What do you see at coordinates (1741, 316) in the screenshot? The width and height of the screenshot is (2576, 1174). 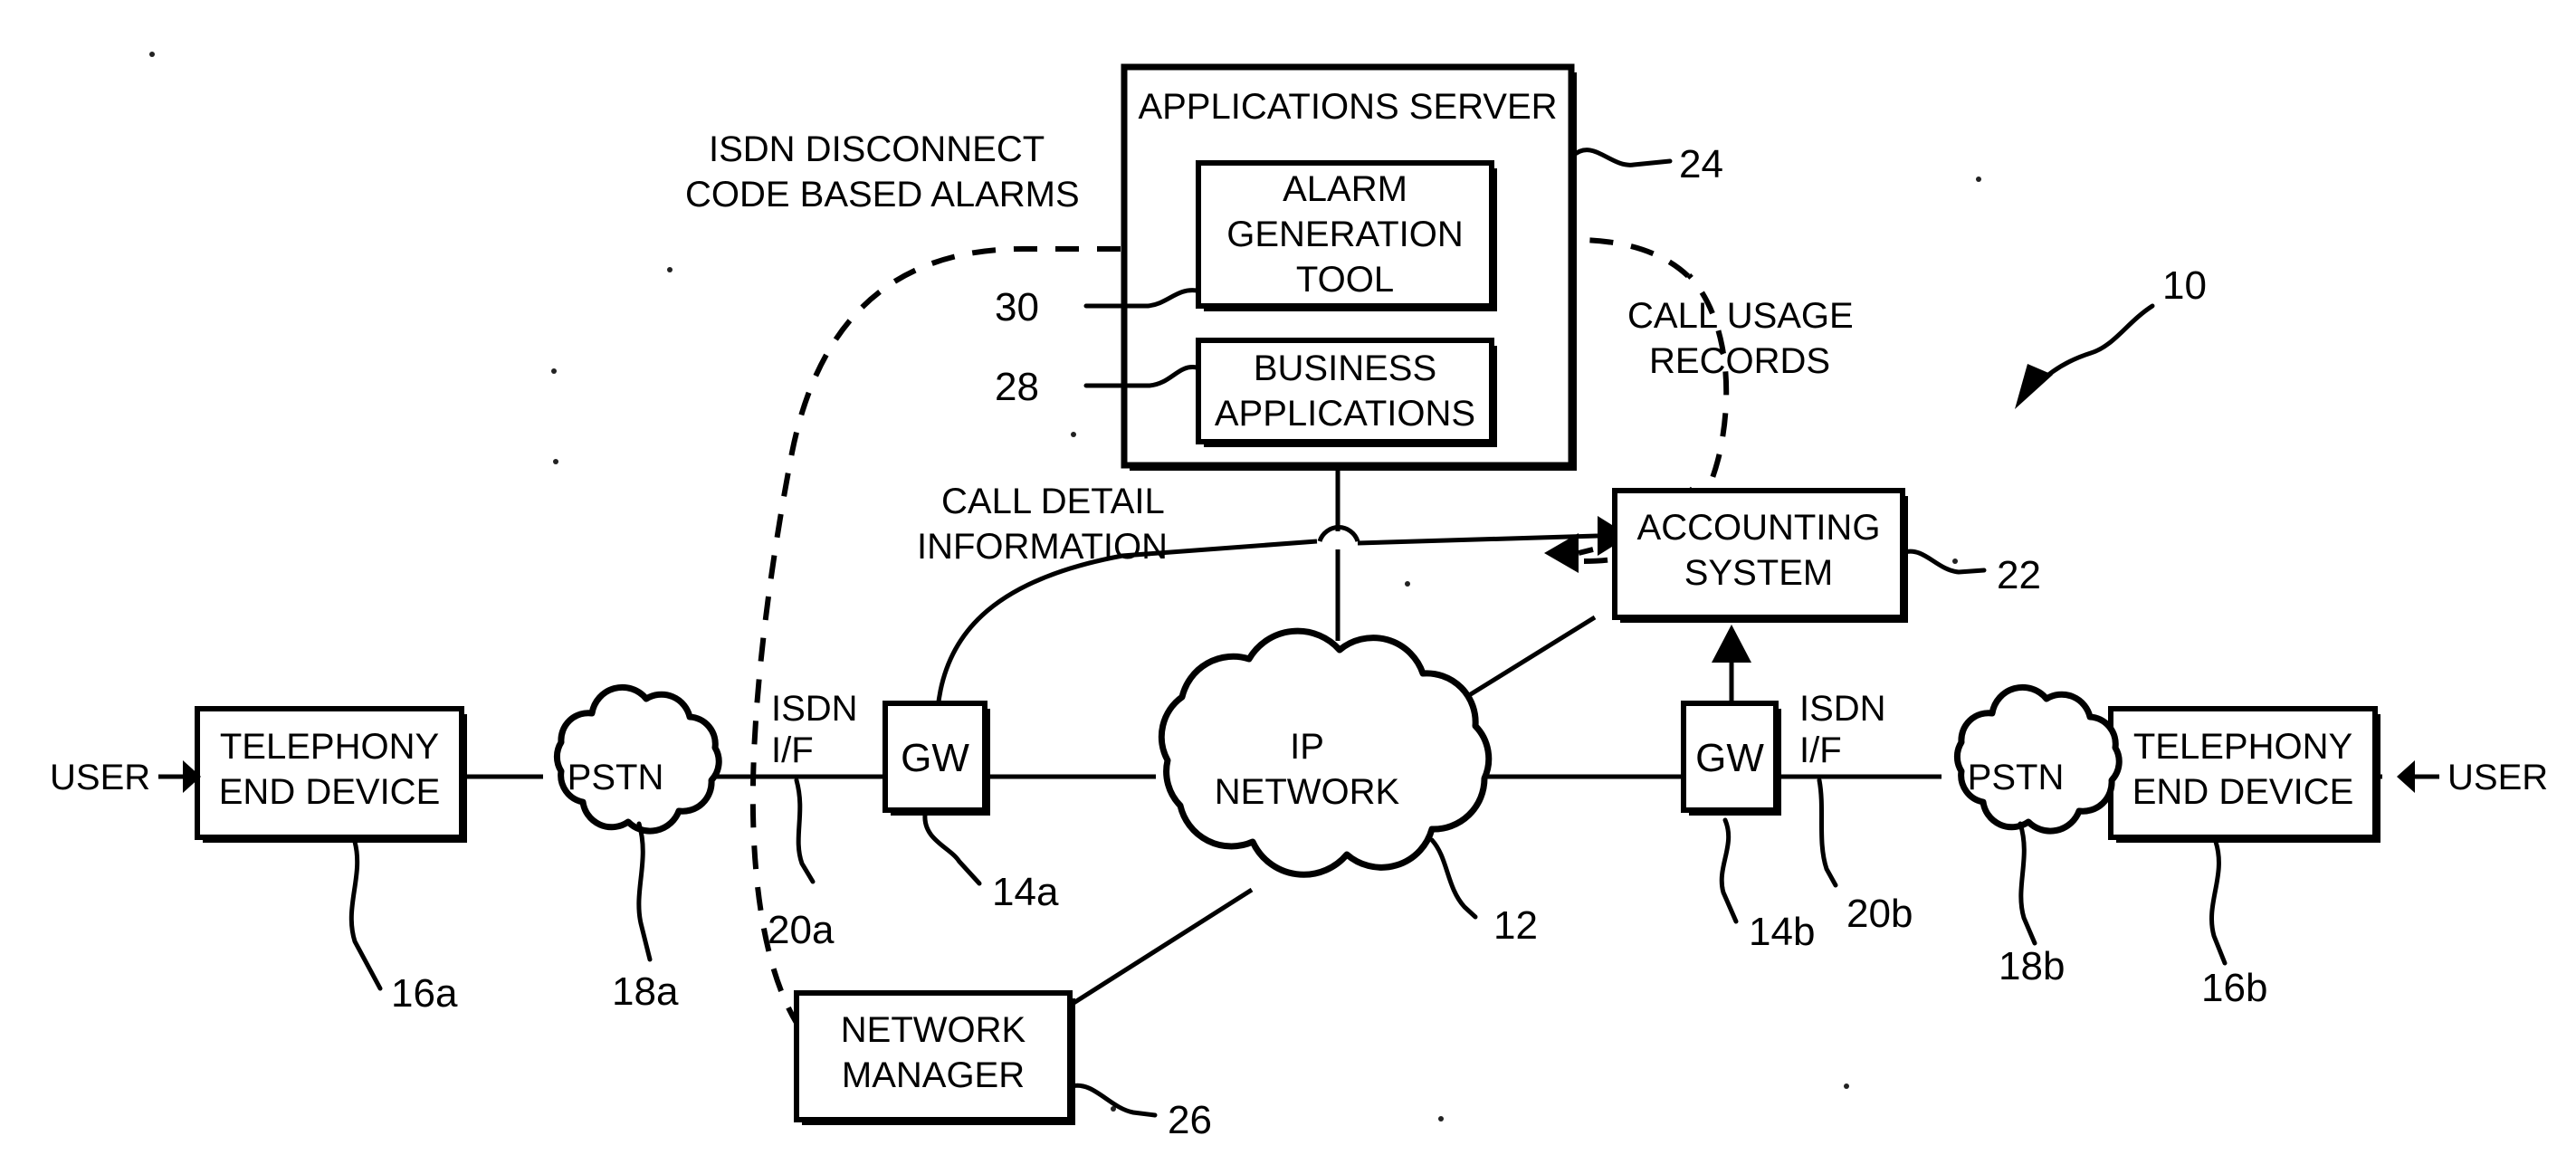 I see `call-usage-records-line1: CALL USAGE` at bounding box center [1741, 316].